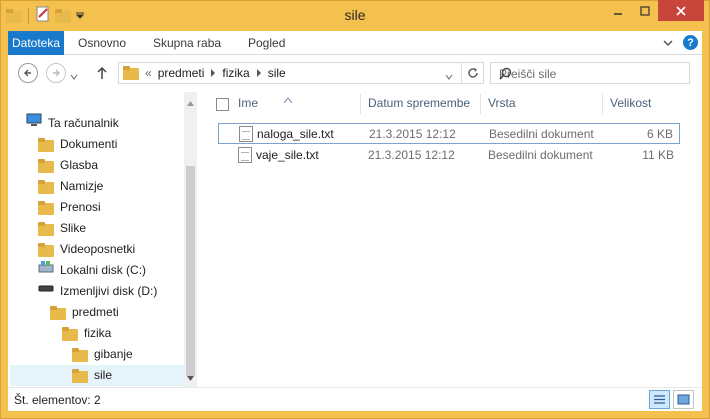 The height and width of the screenshot is (419, 710). What do you see at coordinates (190, 271) in the screenshot?
I see `scroll-thumb` at bounding box center [190, 271].